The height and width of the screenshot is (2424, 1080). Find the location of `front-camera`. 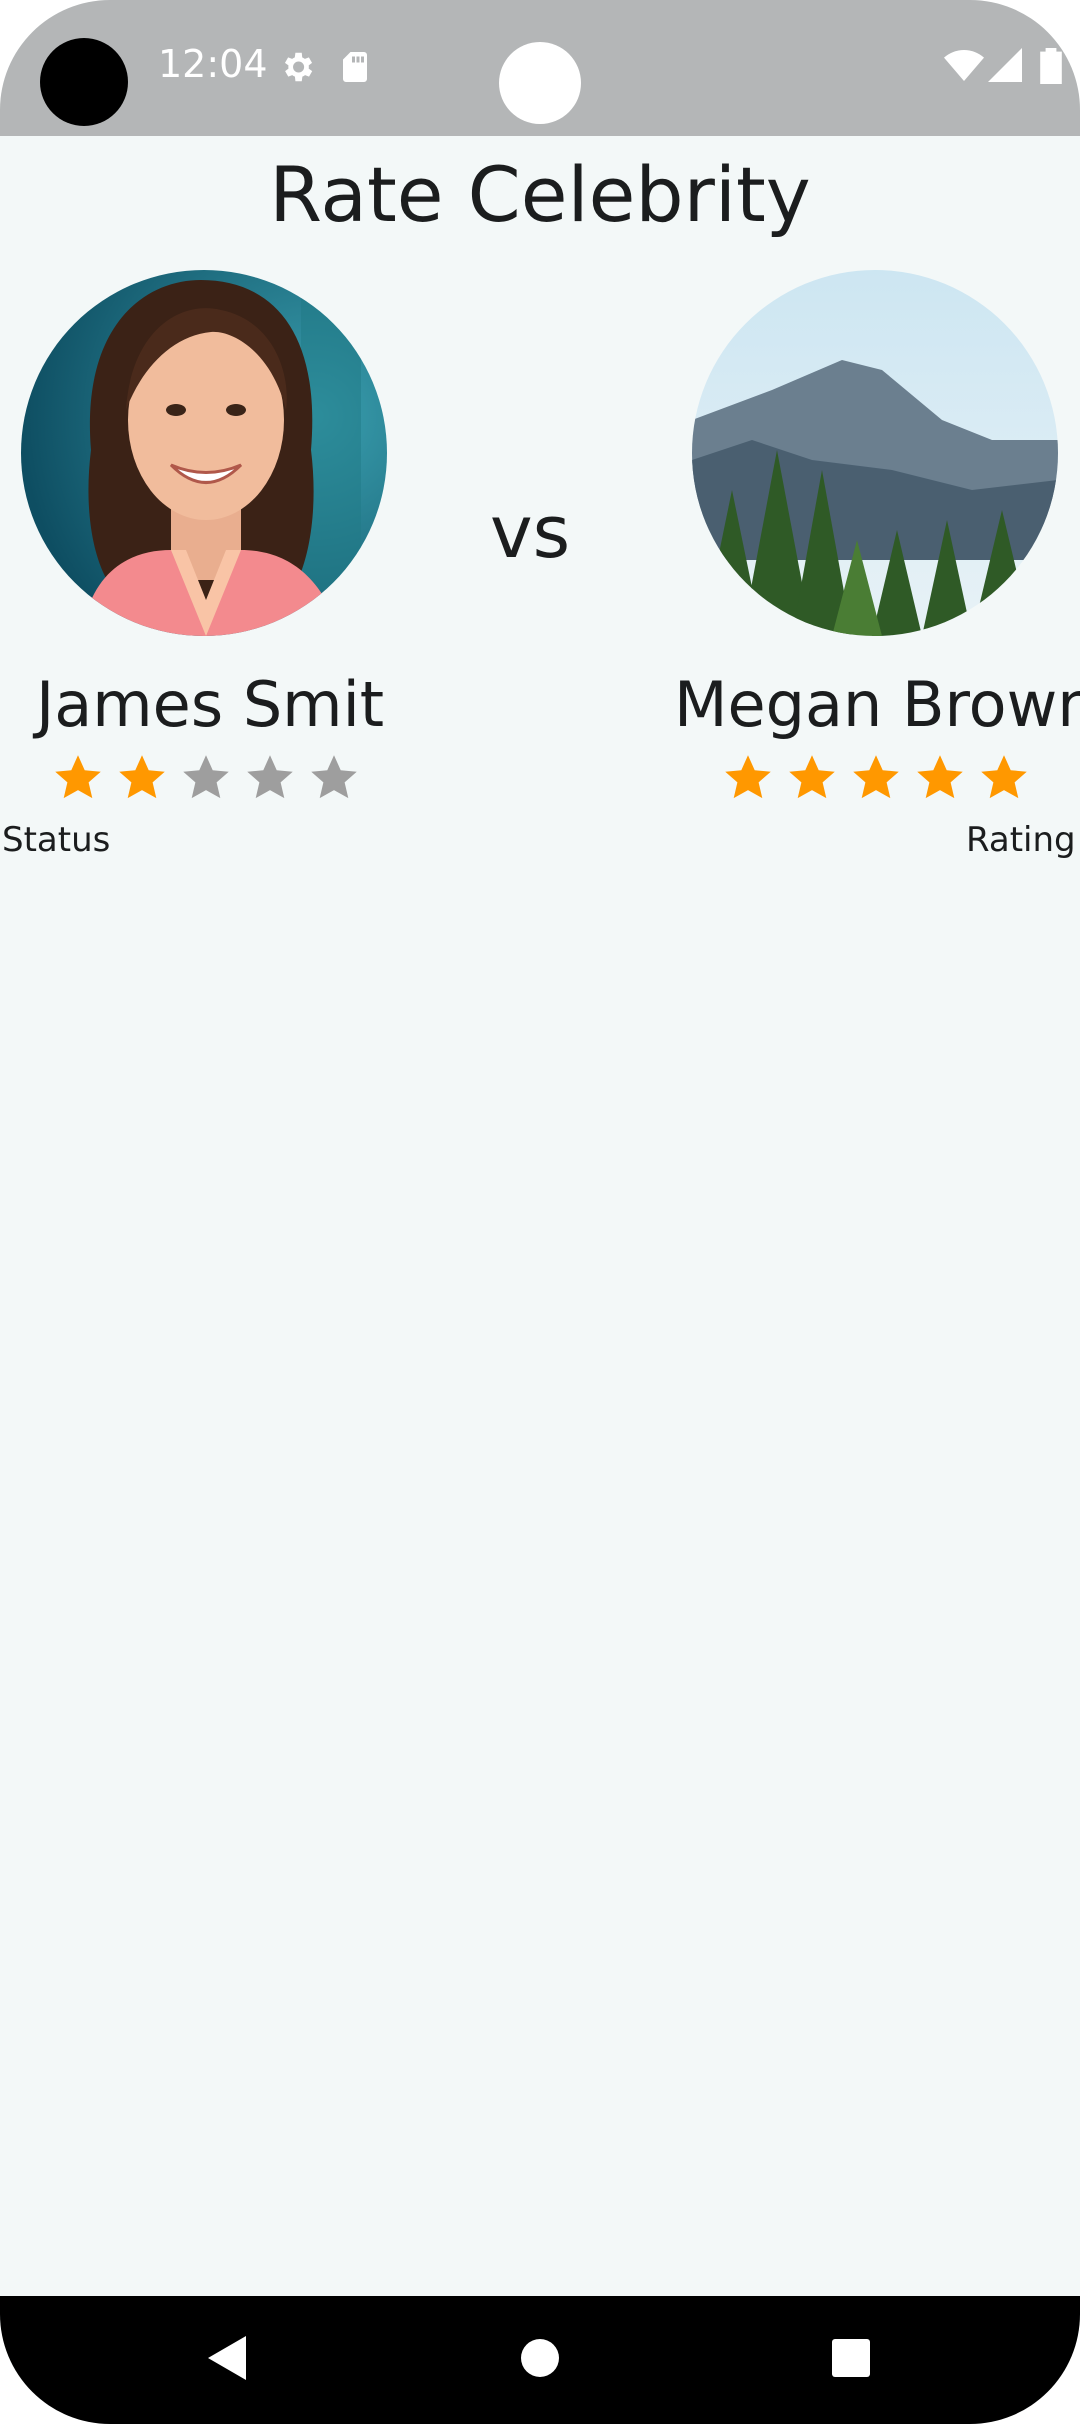

front-camera is located at coordinates (540, 83).